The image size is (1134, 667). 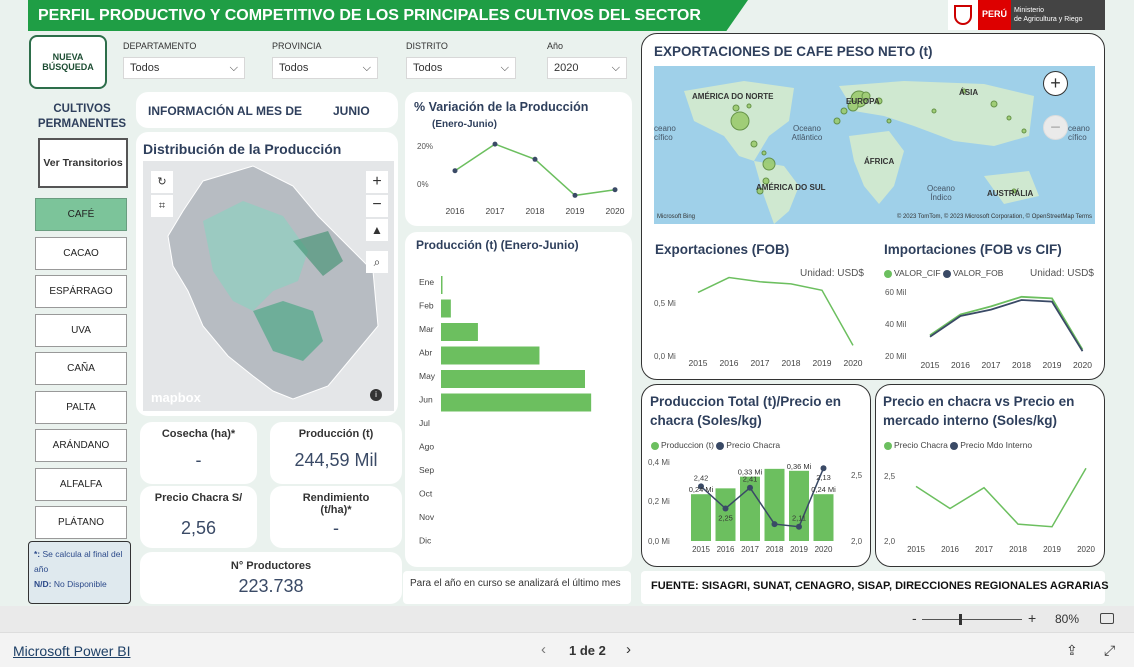 What do you see at coordinates (946, 273) in the screenshot?
I see `legend-dot-fob` at bounding box center [946, 273].